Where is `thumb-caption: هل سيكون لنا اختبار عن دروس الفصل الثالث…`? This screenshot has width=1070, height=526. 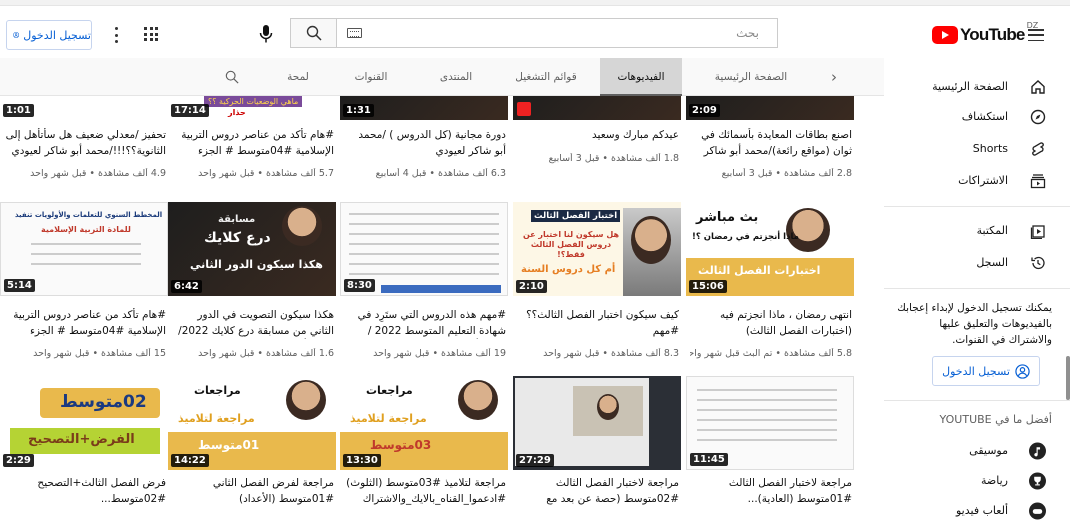 thumb-caption: هل سيكون لنا اختبار عن دروس الفصل الثالث… is located at coordinates (571, 244).